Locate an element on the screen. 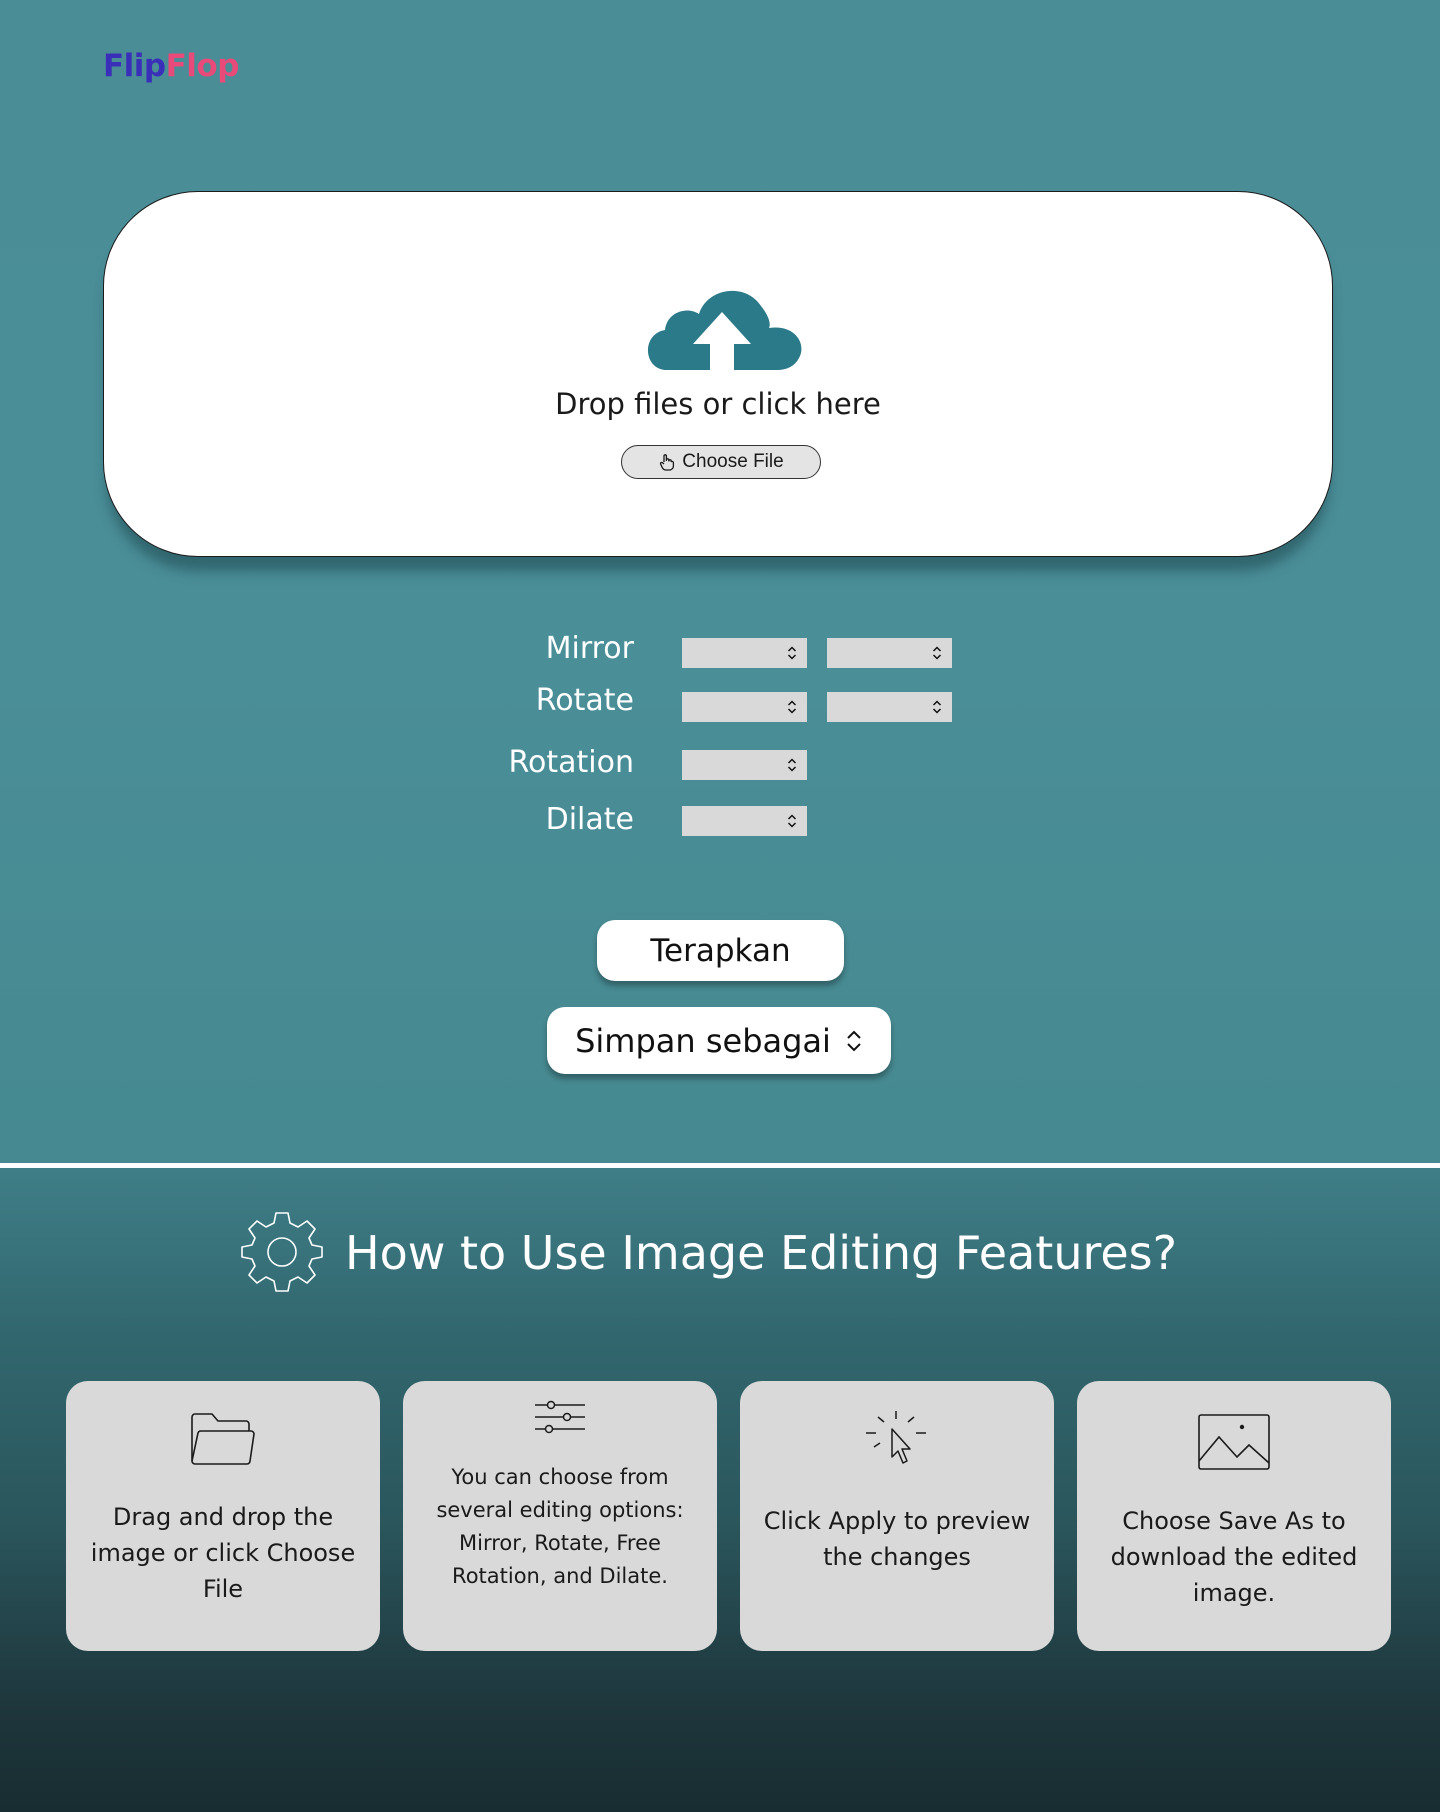 The width and height of the screenshot is (1440, 1812). apply-button: Terapkan is located at coordinates (720, 950).